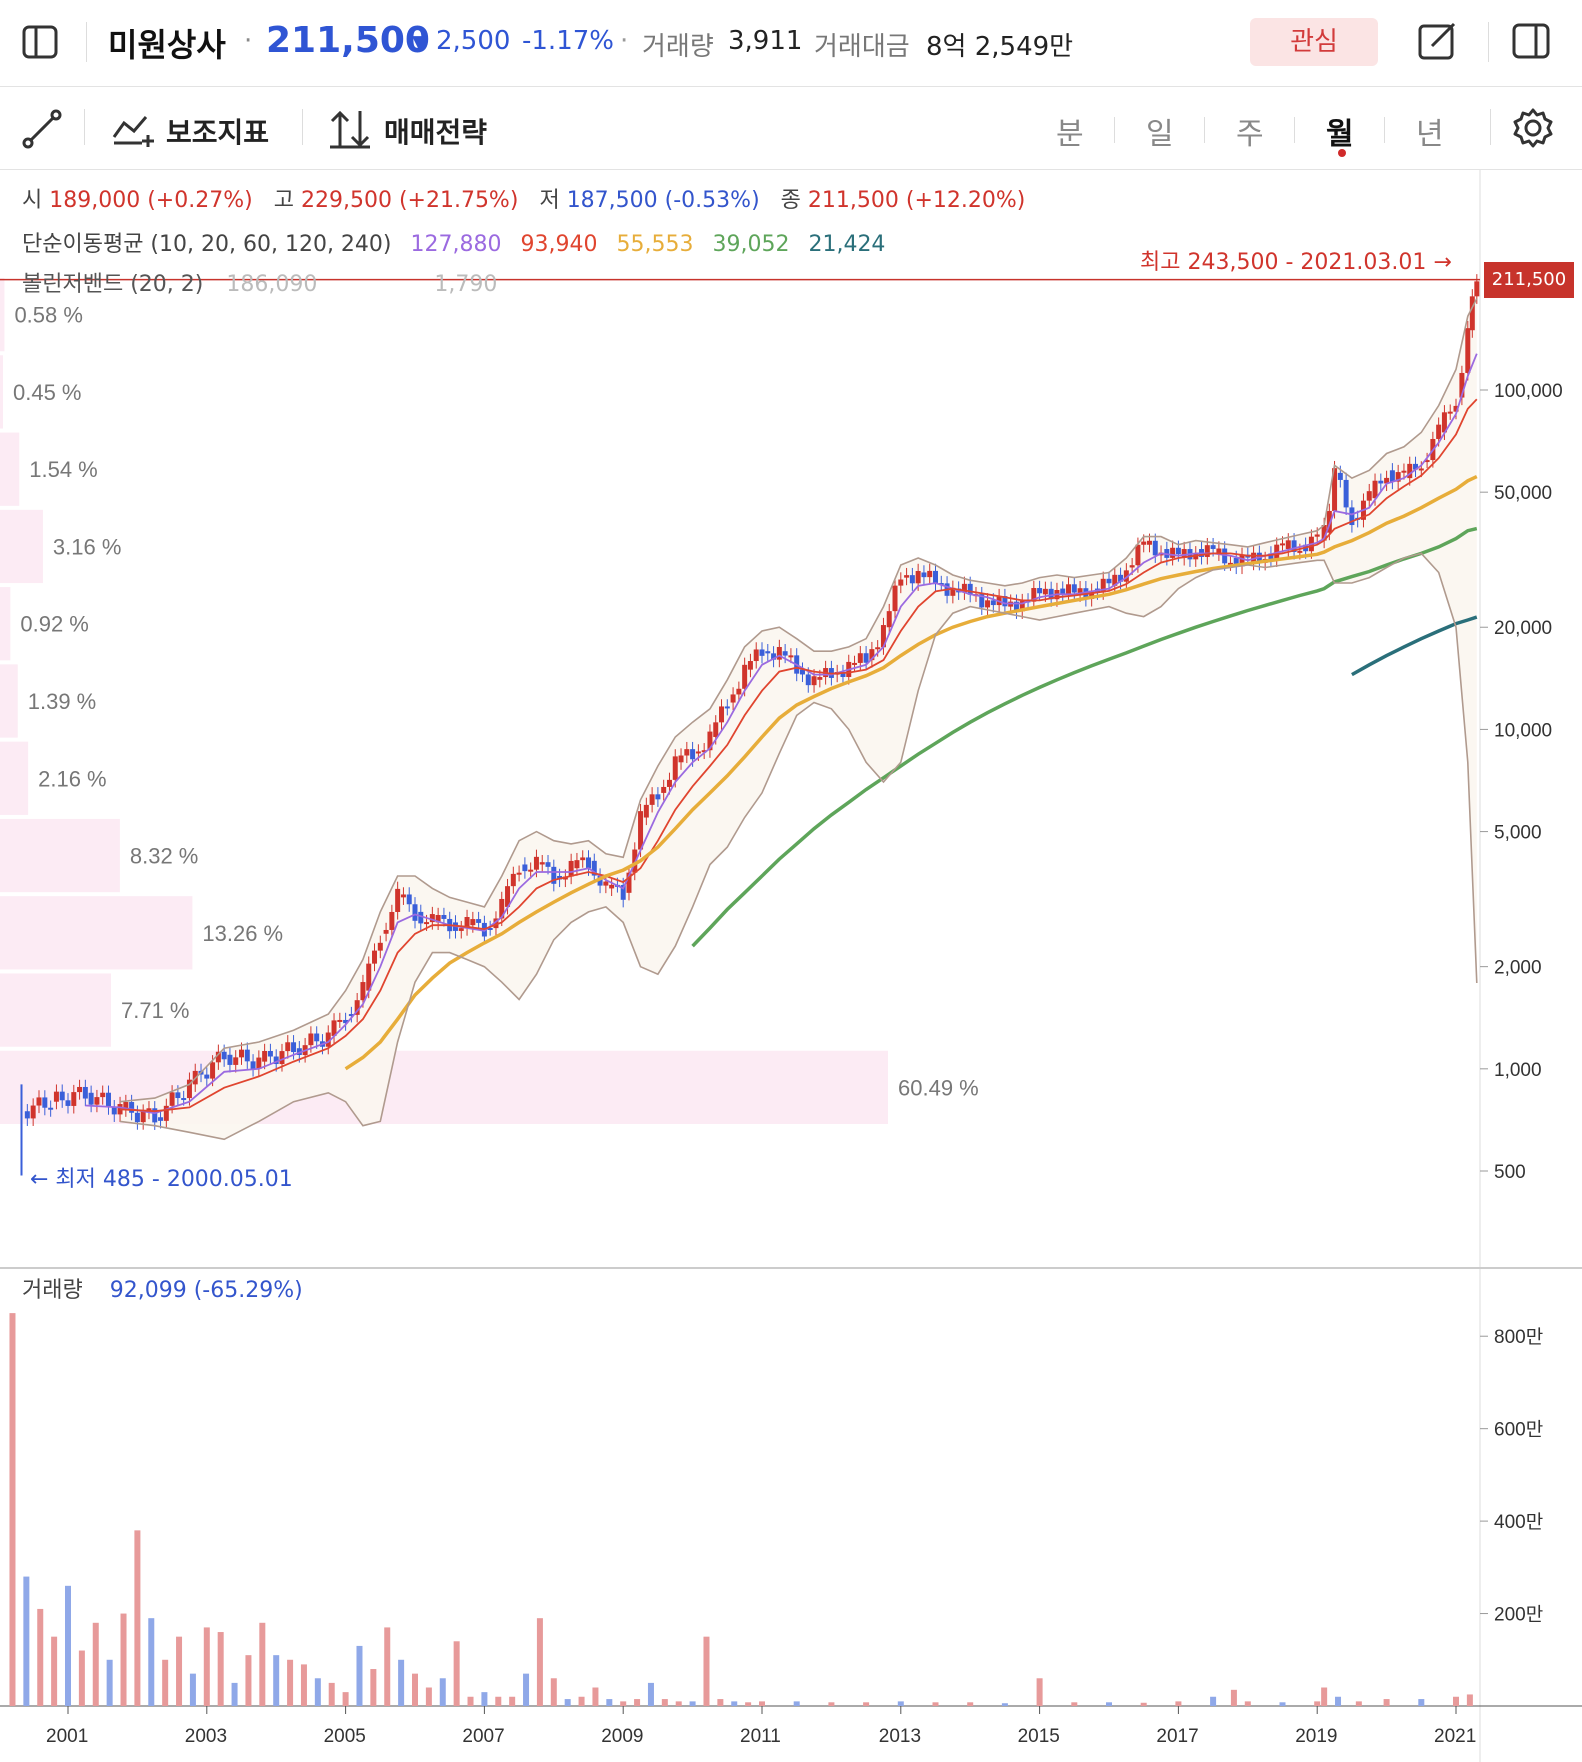  Describe the element at coordinates (63, 469) in the screenshot. I see `volume-profile-label: 1.54 %` at that location.